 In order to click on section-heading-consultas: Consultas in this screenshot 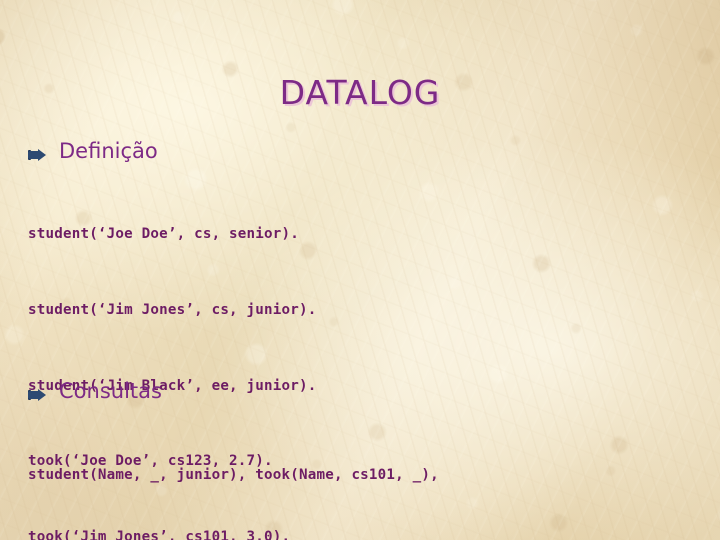, I will do `click(95, 391)`.